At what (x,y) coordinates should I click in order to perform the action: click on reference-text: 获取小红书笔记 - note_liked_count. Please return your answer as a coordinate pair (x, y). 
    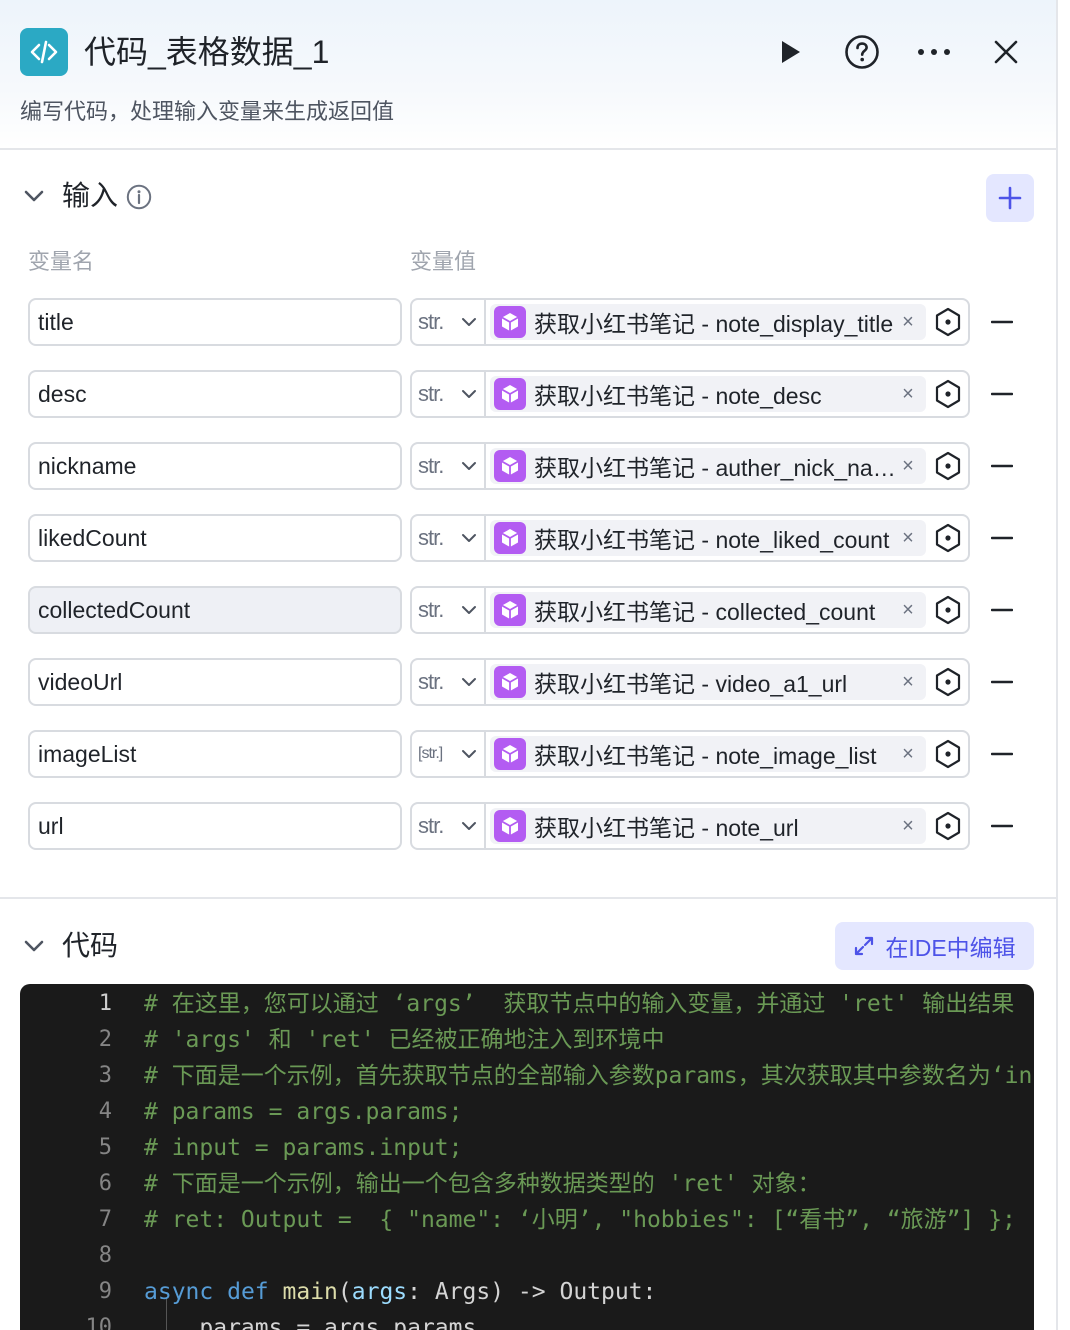
    Looking at the image, I should click on (712, 540).